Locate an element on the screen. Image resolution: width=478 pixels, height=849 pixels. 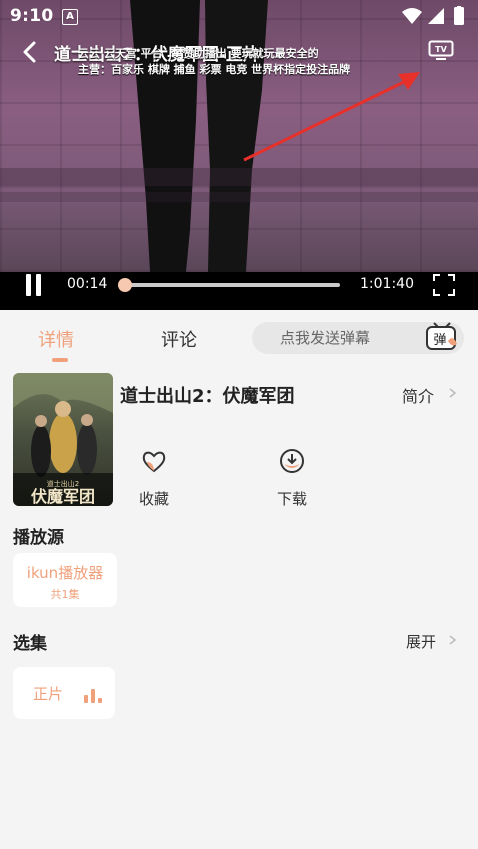
status-icons is located at coordinates (433, 15).